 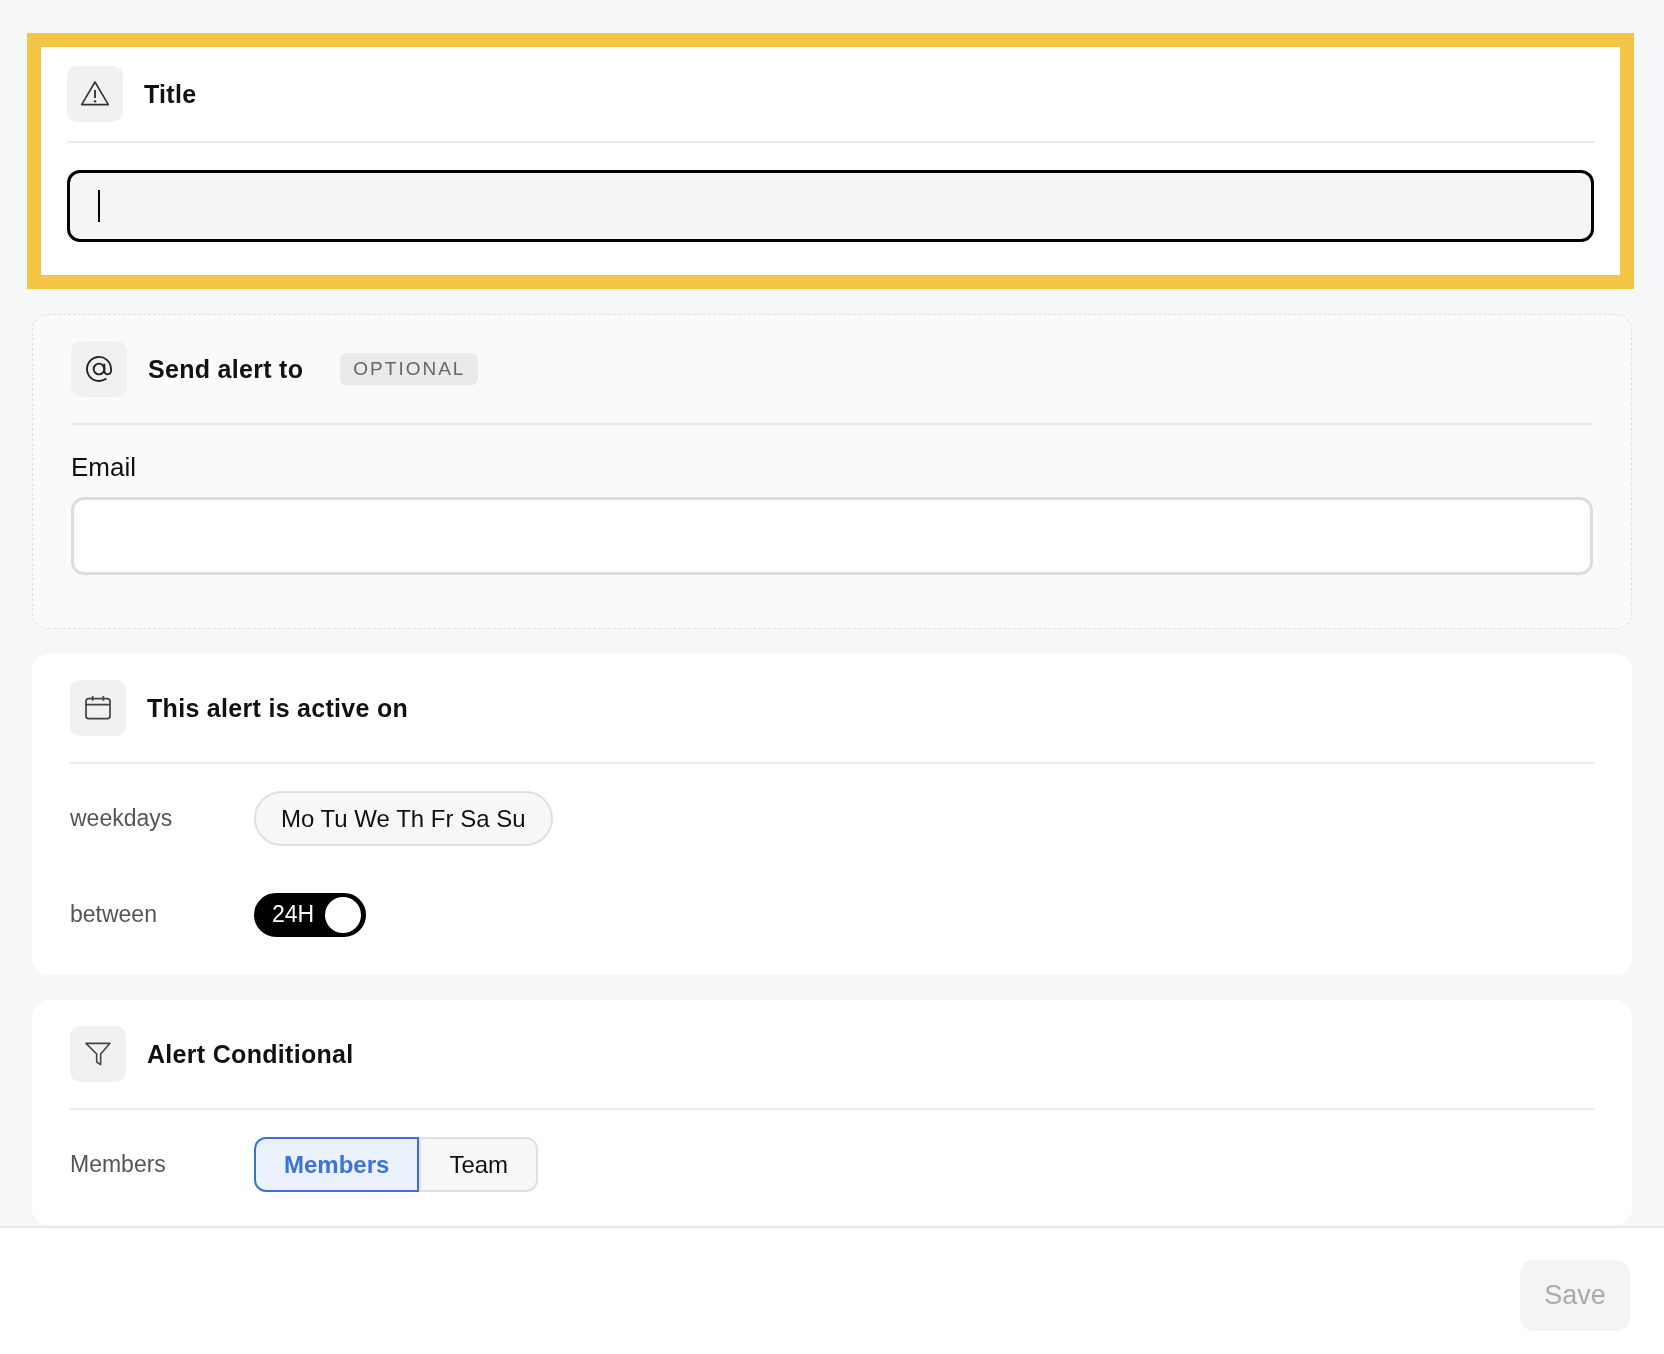 I want to click on weekdays-selector: Mo Tu We Th Fr Sa Su, so click(x=403, y=818).